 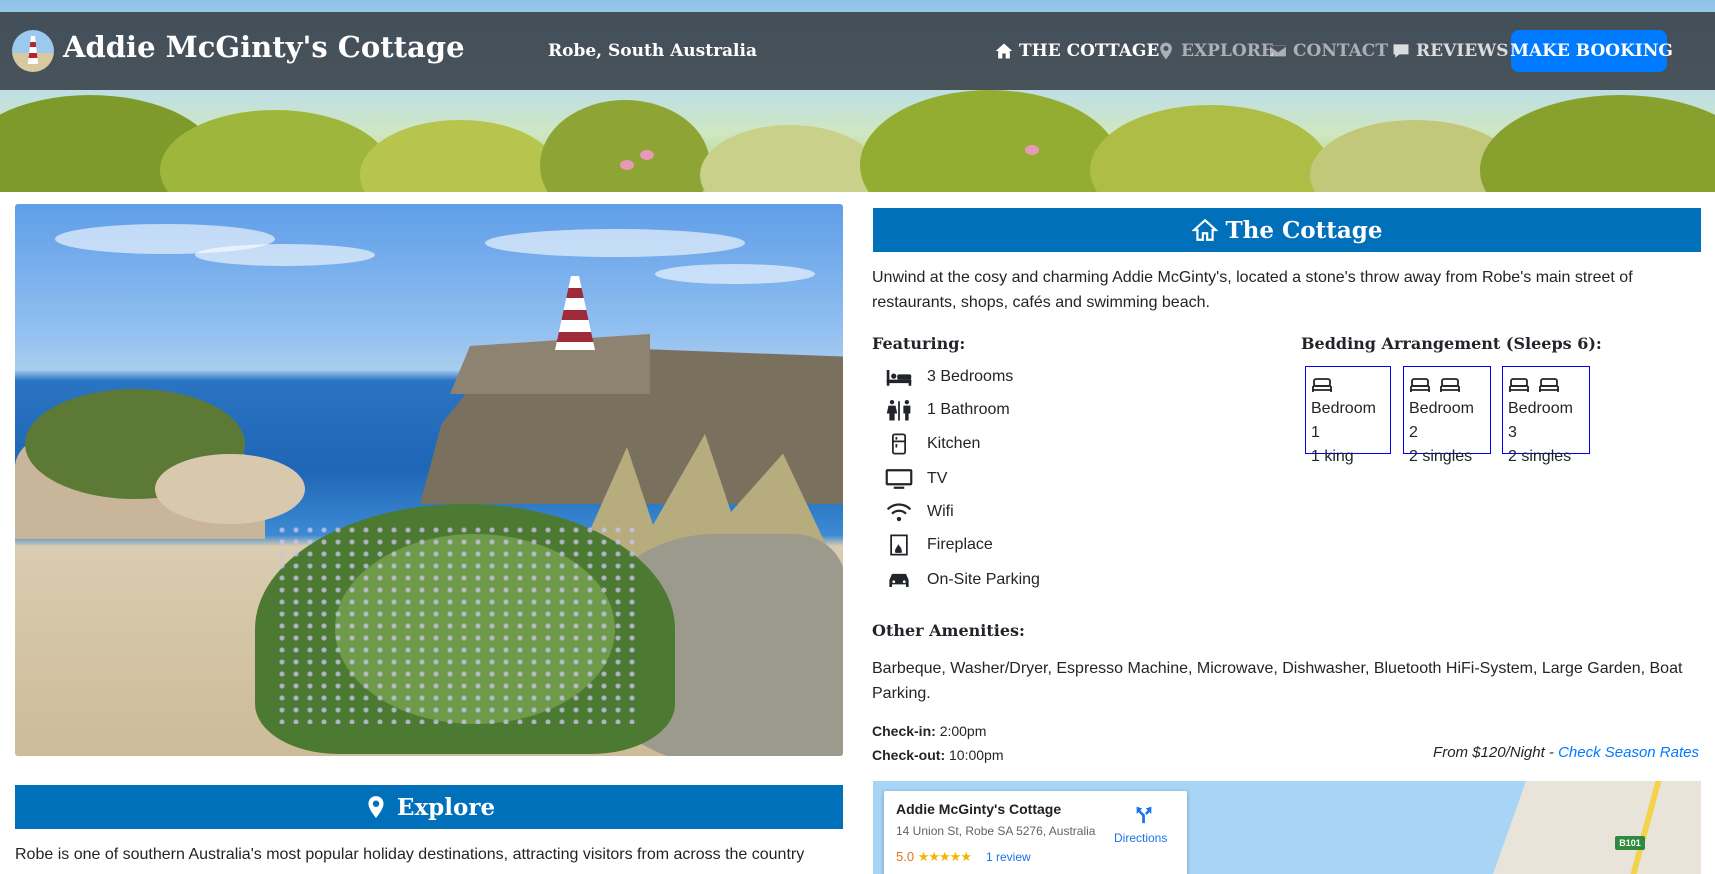 What do you see at coordinates (954, 443) in the screenshot?
I see `feature-label: Kitchen` at bounding box center [954, 443].